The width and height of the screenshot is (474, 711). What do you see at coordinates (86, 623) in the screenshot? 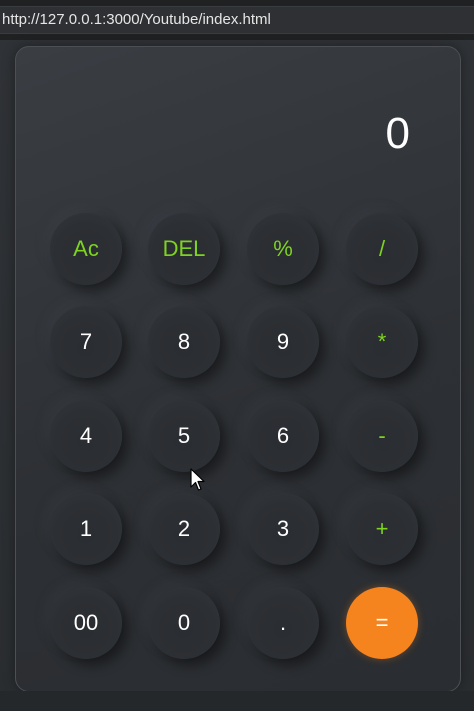
I see `double-zero-button: 00` at bounding box center [86, 623].